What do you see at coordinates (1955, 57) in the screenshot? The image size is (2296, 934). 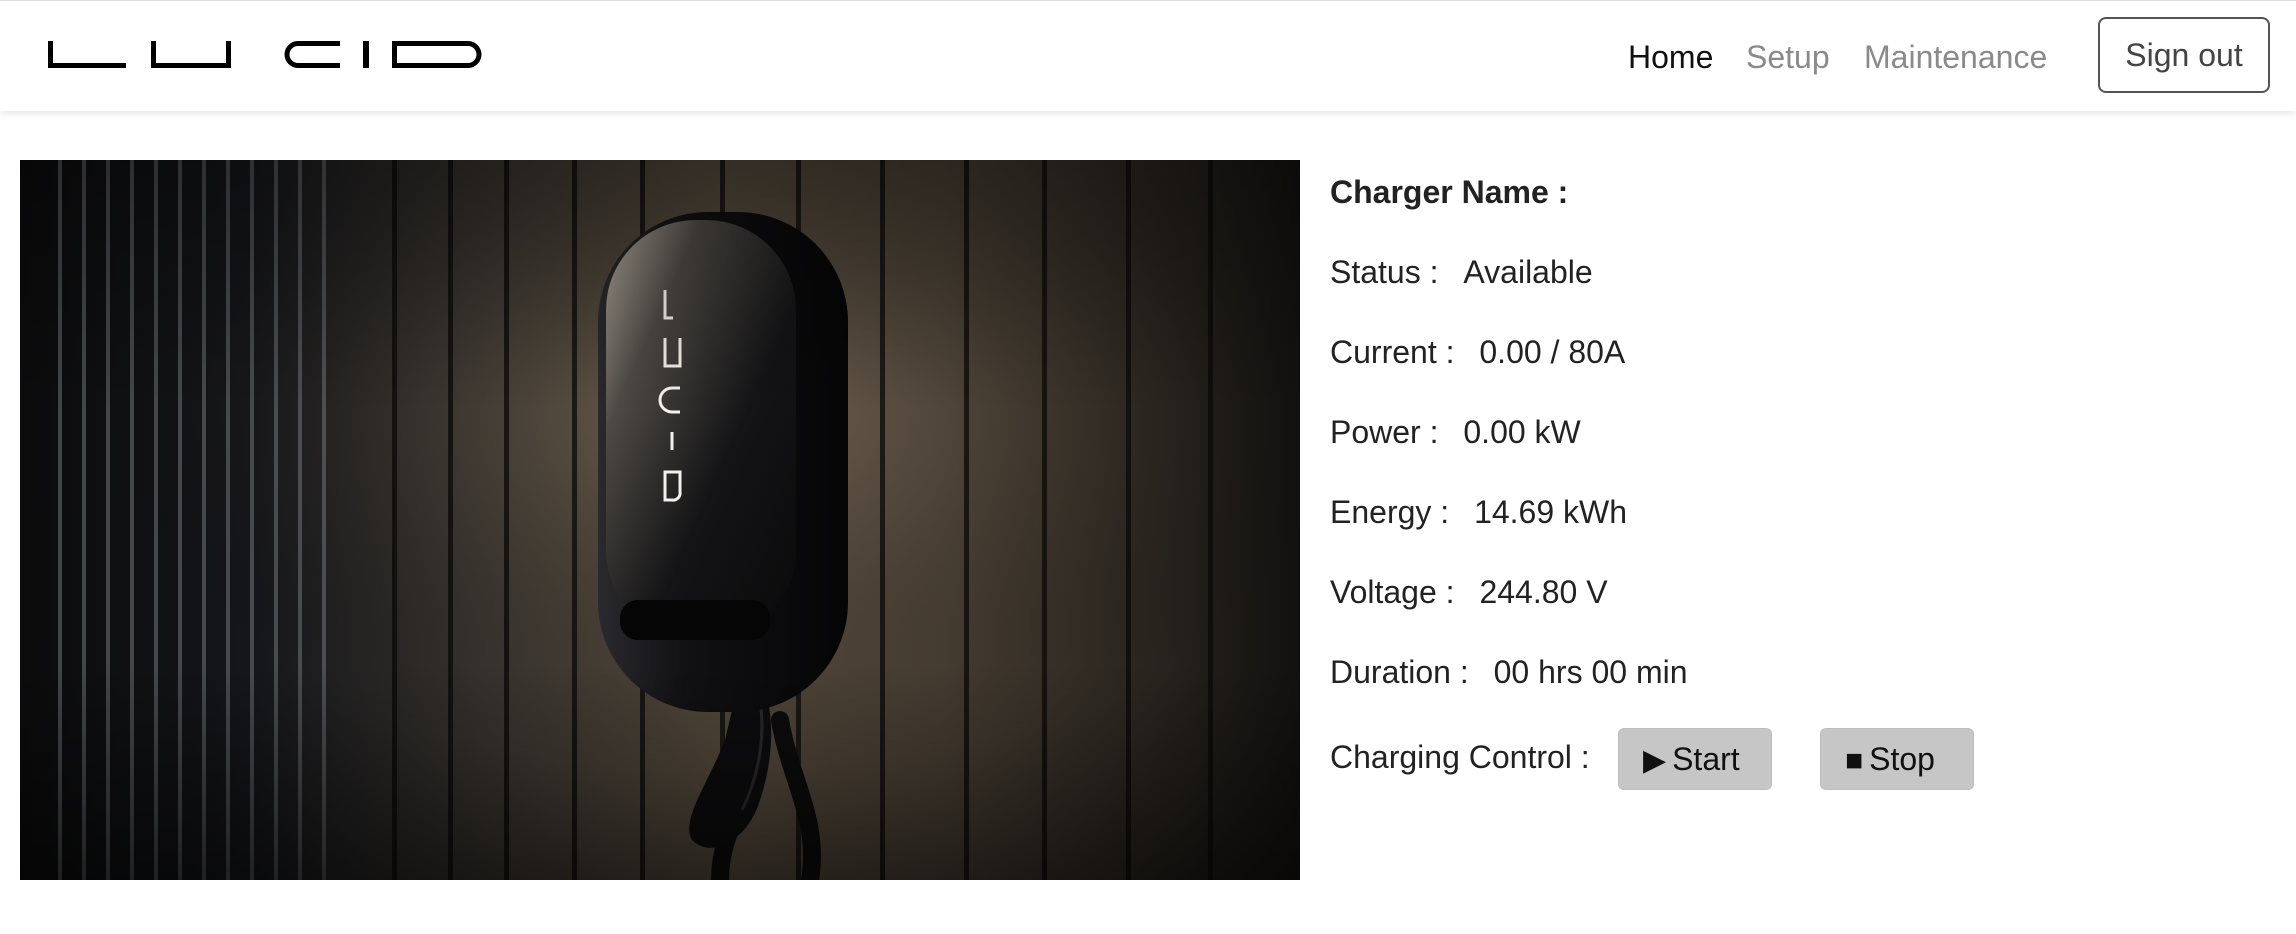 I see `nav-maintenance-link: Maintenance` at bounding box center [1955, 57].